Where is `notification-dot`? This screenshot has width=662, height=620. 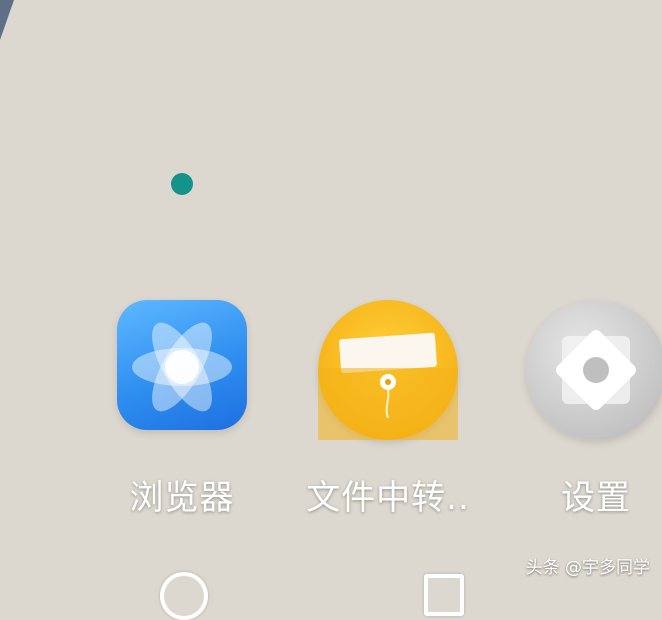
notification-dot is located at coordinates (182, 184).